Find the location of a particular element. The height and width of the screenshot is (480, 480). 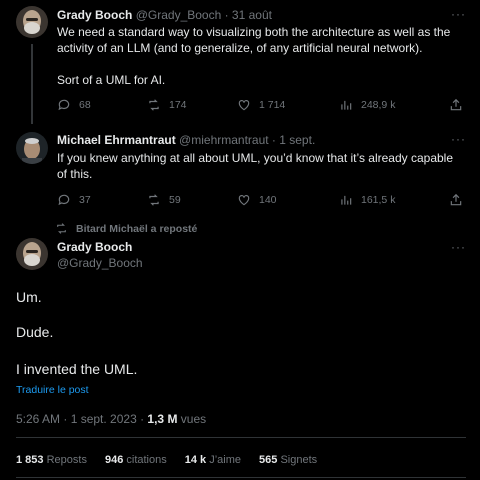

thread-line is located at coordinates (32, 84).